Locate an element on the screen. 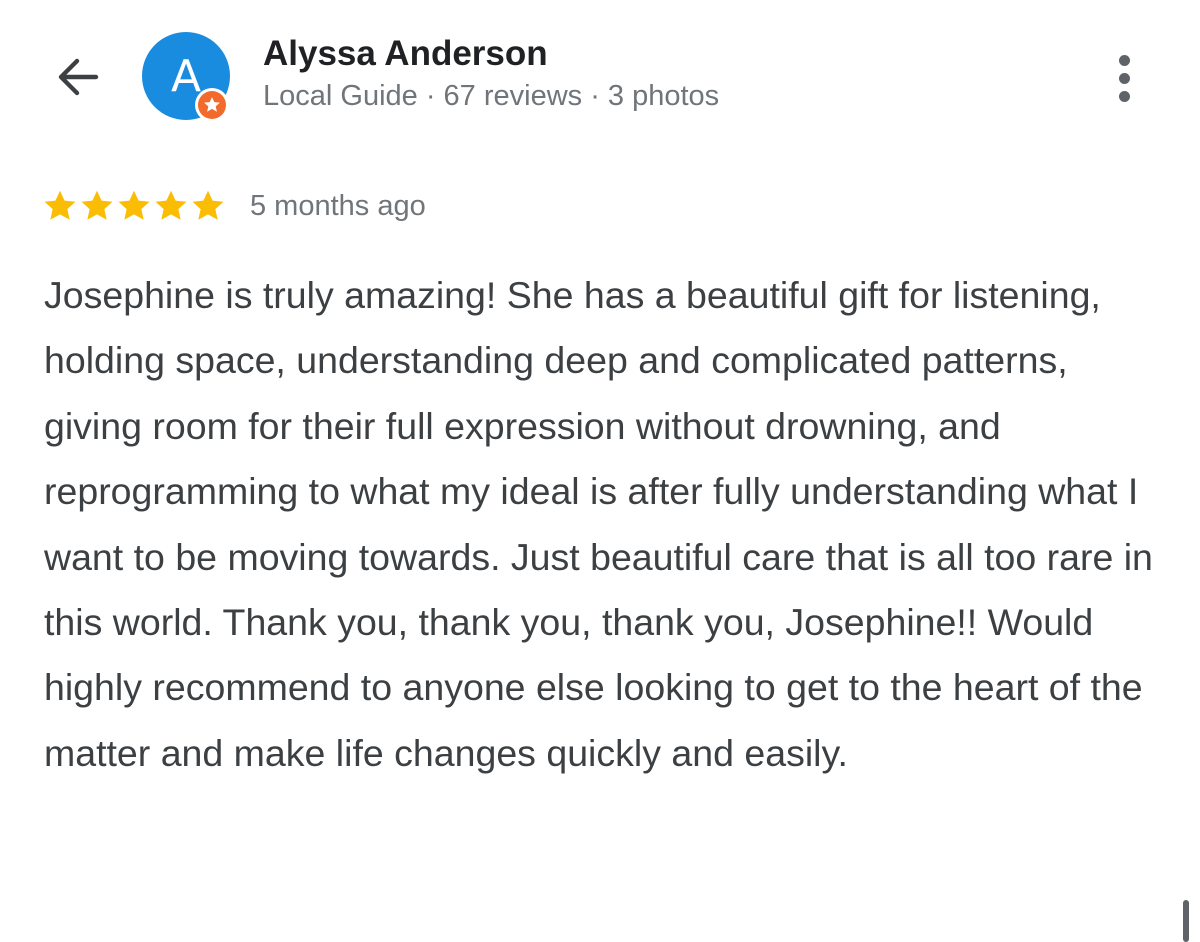 The width and height of the screenshot is (1200, 942). more-options-button is located at coordinates (1124, 78).